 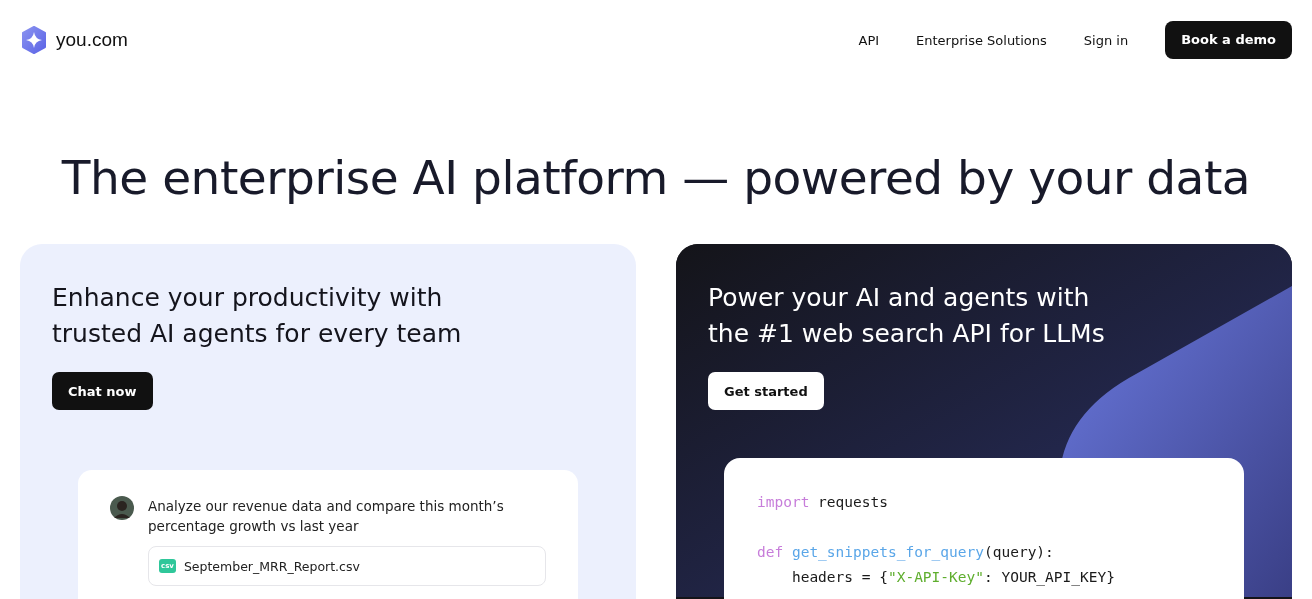 I want to click on card-title: Enhance your productivity with trusted AI agents for every team, so click(x=257, y=316).